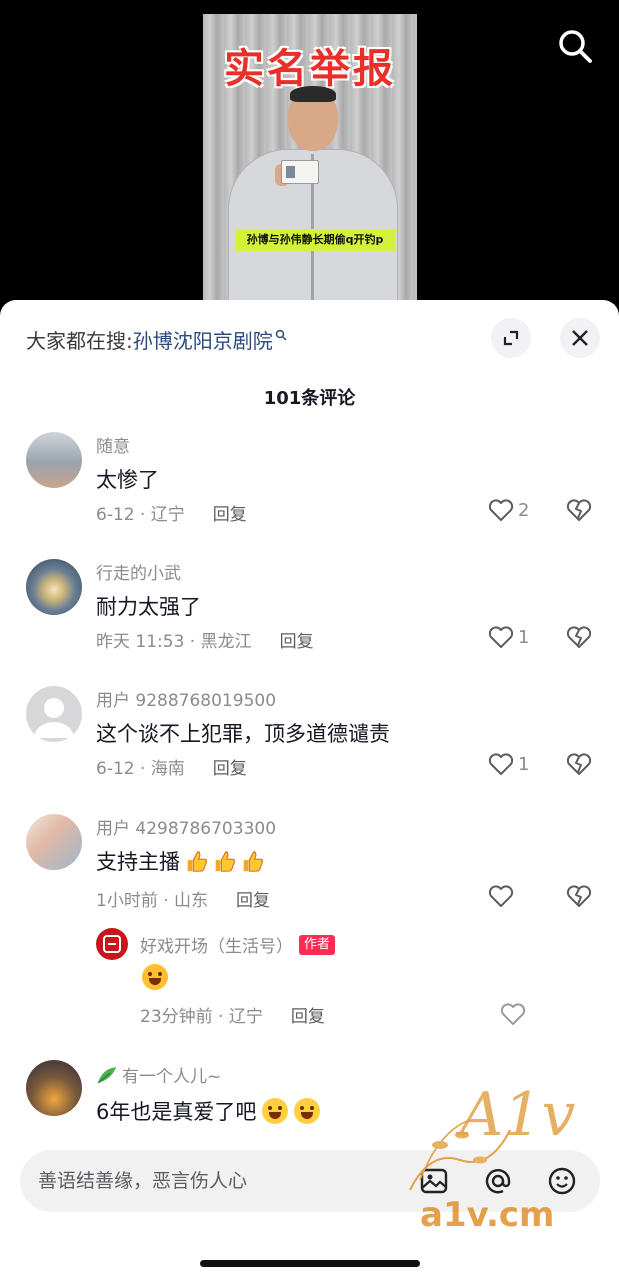  Describe the element at coordinates (79, 340) in the screenshot. I see `search-suggestion-prefix: 大家都在搜:` at that location.